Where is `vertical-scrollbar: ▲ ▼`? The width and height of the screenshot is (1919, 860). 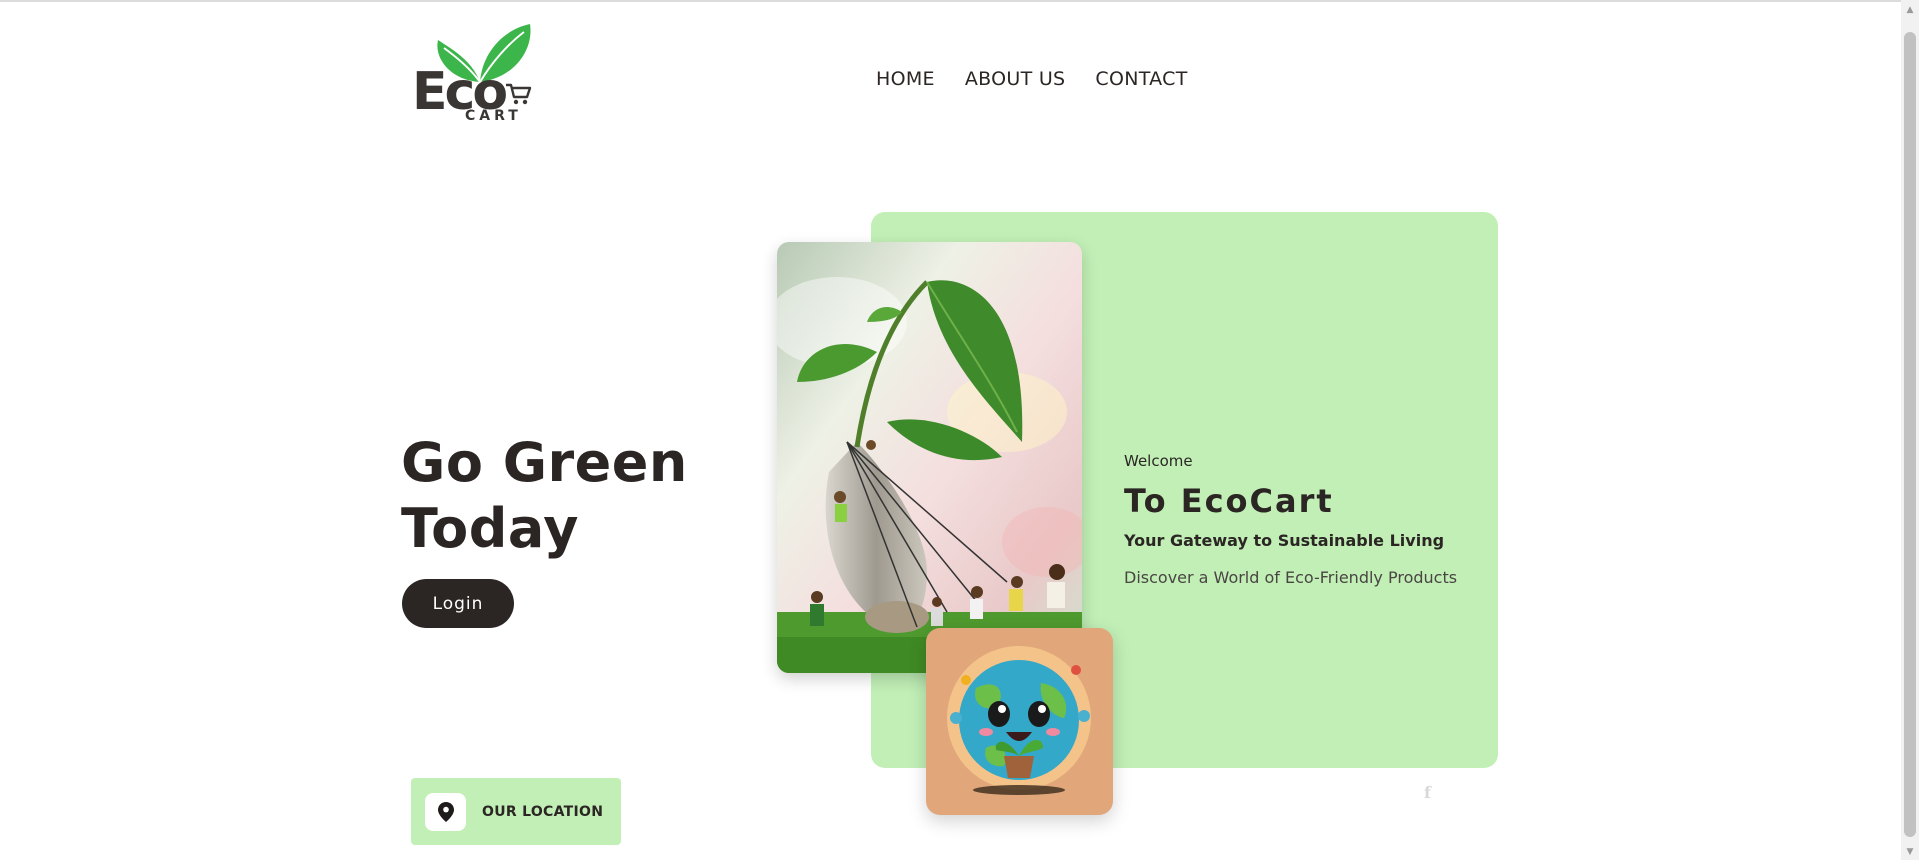
vertical-scrollbar: ▲ ▼ is located at coordinates (1910, 430).